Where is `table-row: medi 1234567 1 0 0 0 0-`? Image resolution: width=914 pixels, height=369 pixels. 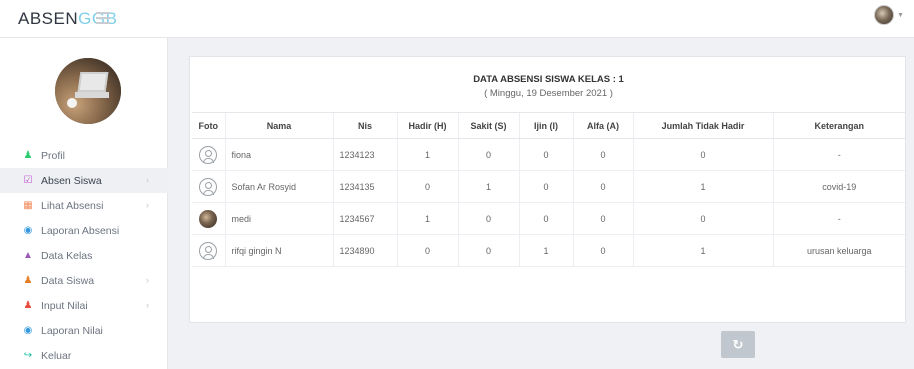 table-row: medi 1234567 1 0 0 0 0- is located at coordinates (548, 218).